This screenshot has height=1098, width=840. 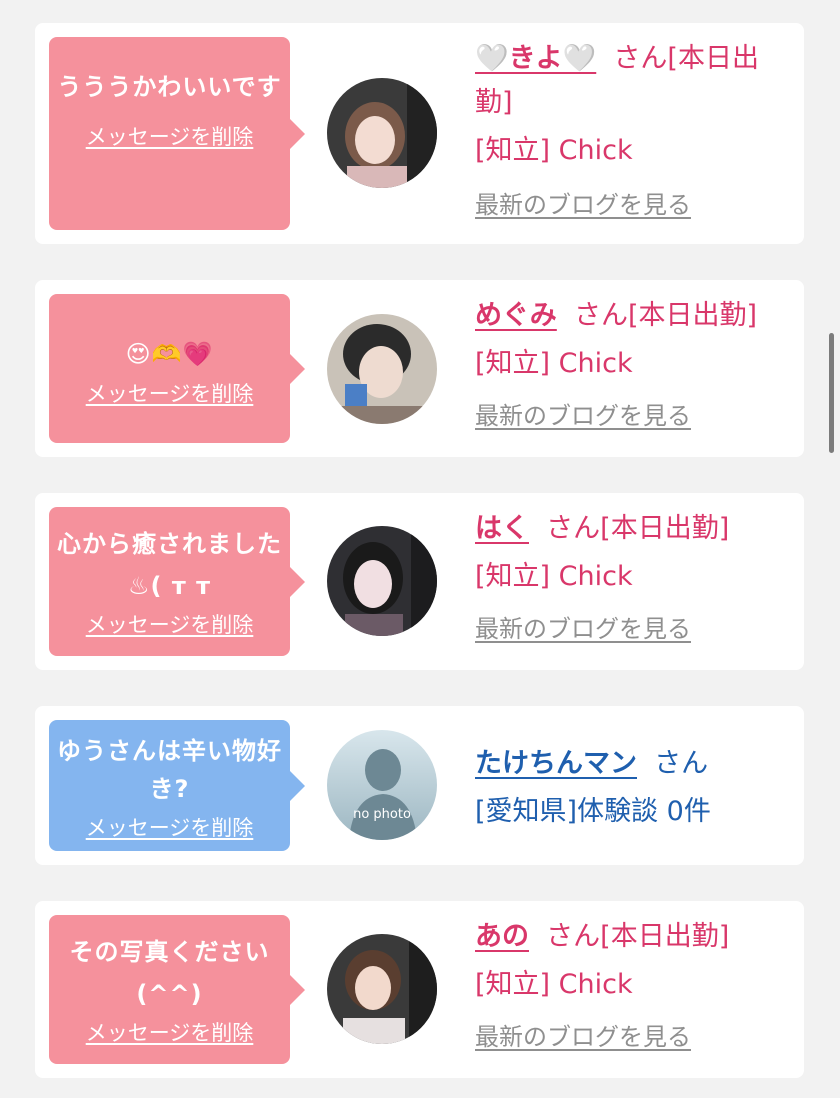 I want to click on message-text: ゆうさんは辛い物好き?, so click(x=169, y=770).